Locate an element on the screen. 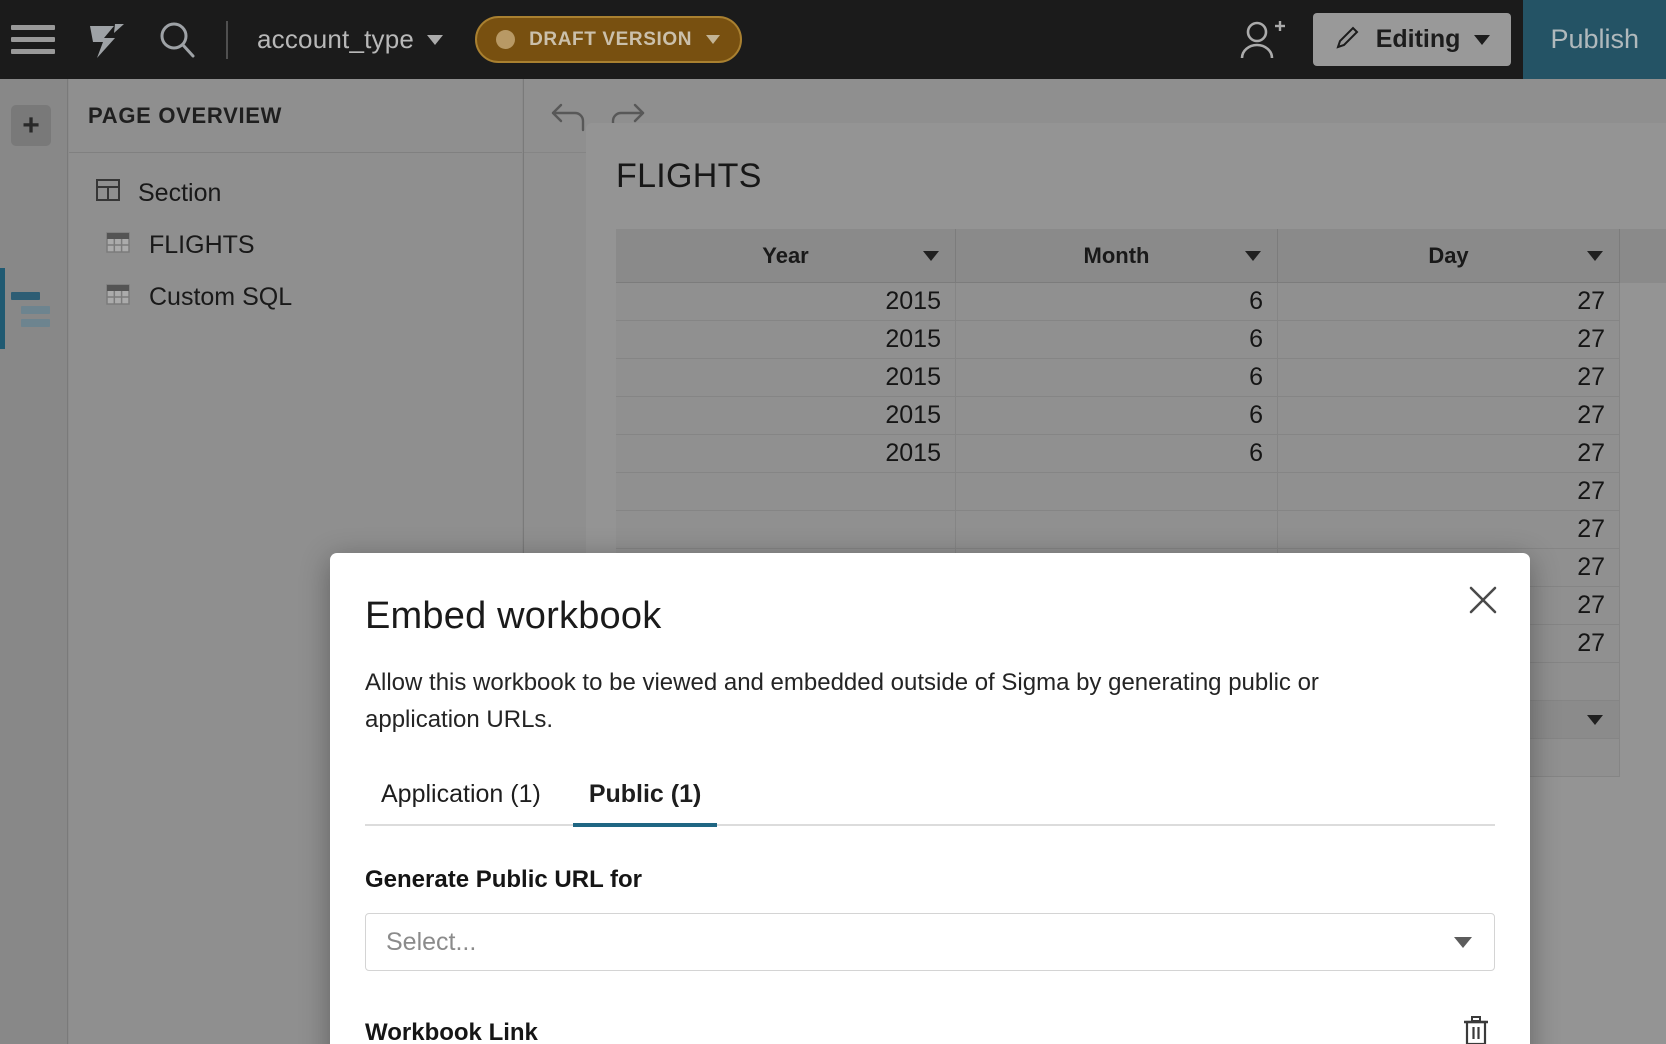 The width and height of the screenshot is (1666, 1044). modal-tabs: Application (1) Public (1) is located at coordinates (930, 800).